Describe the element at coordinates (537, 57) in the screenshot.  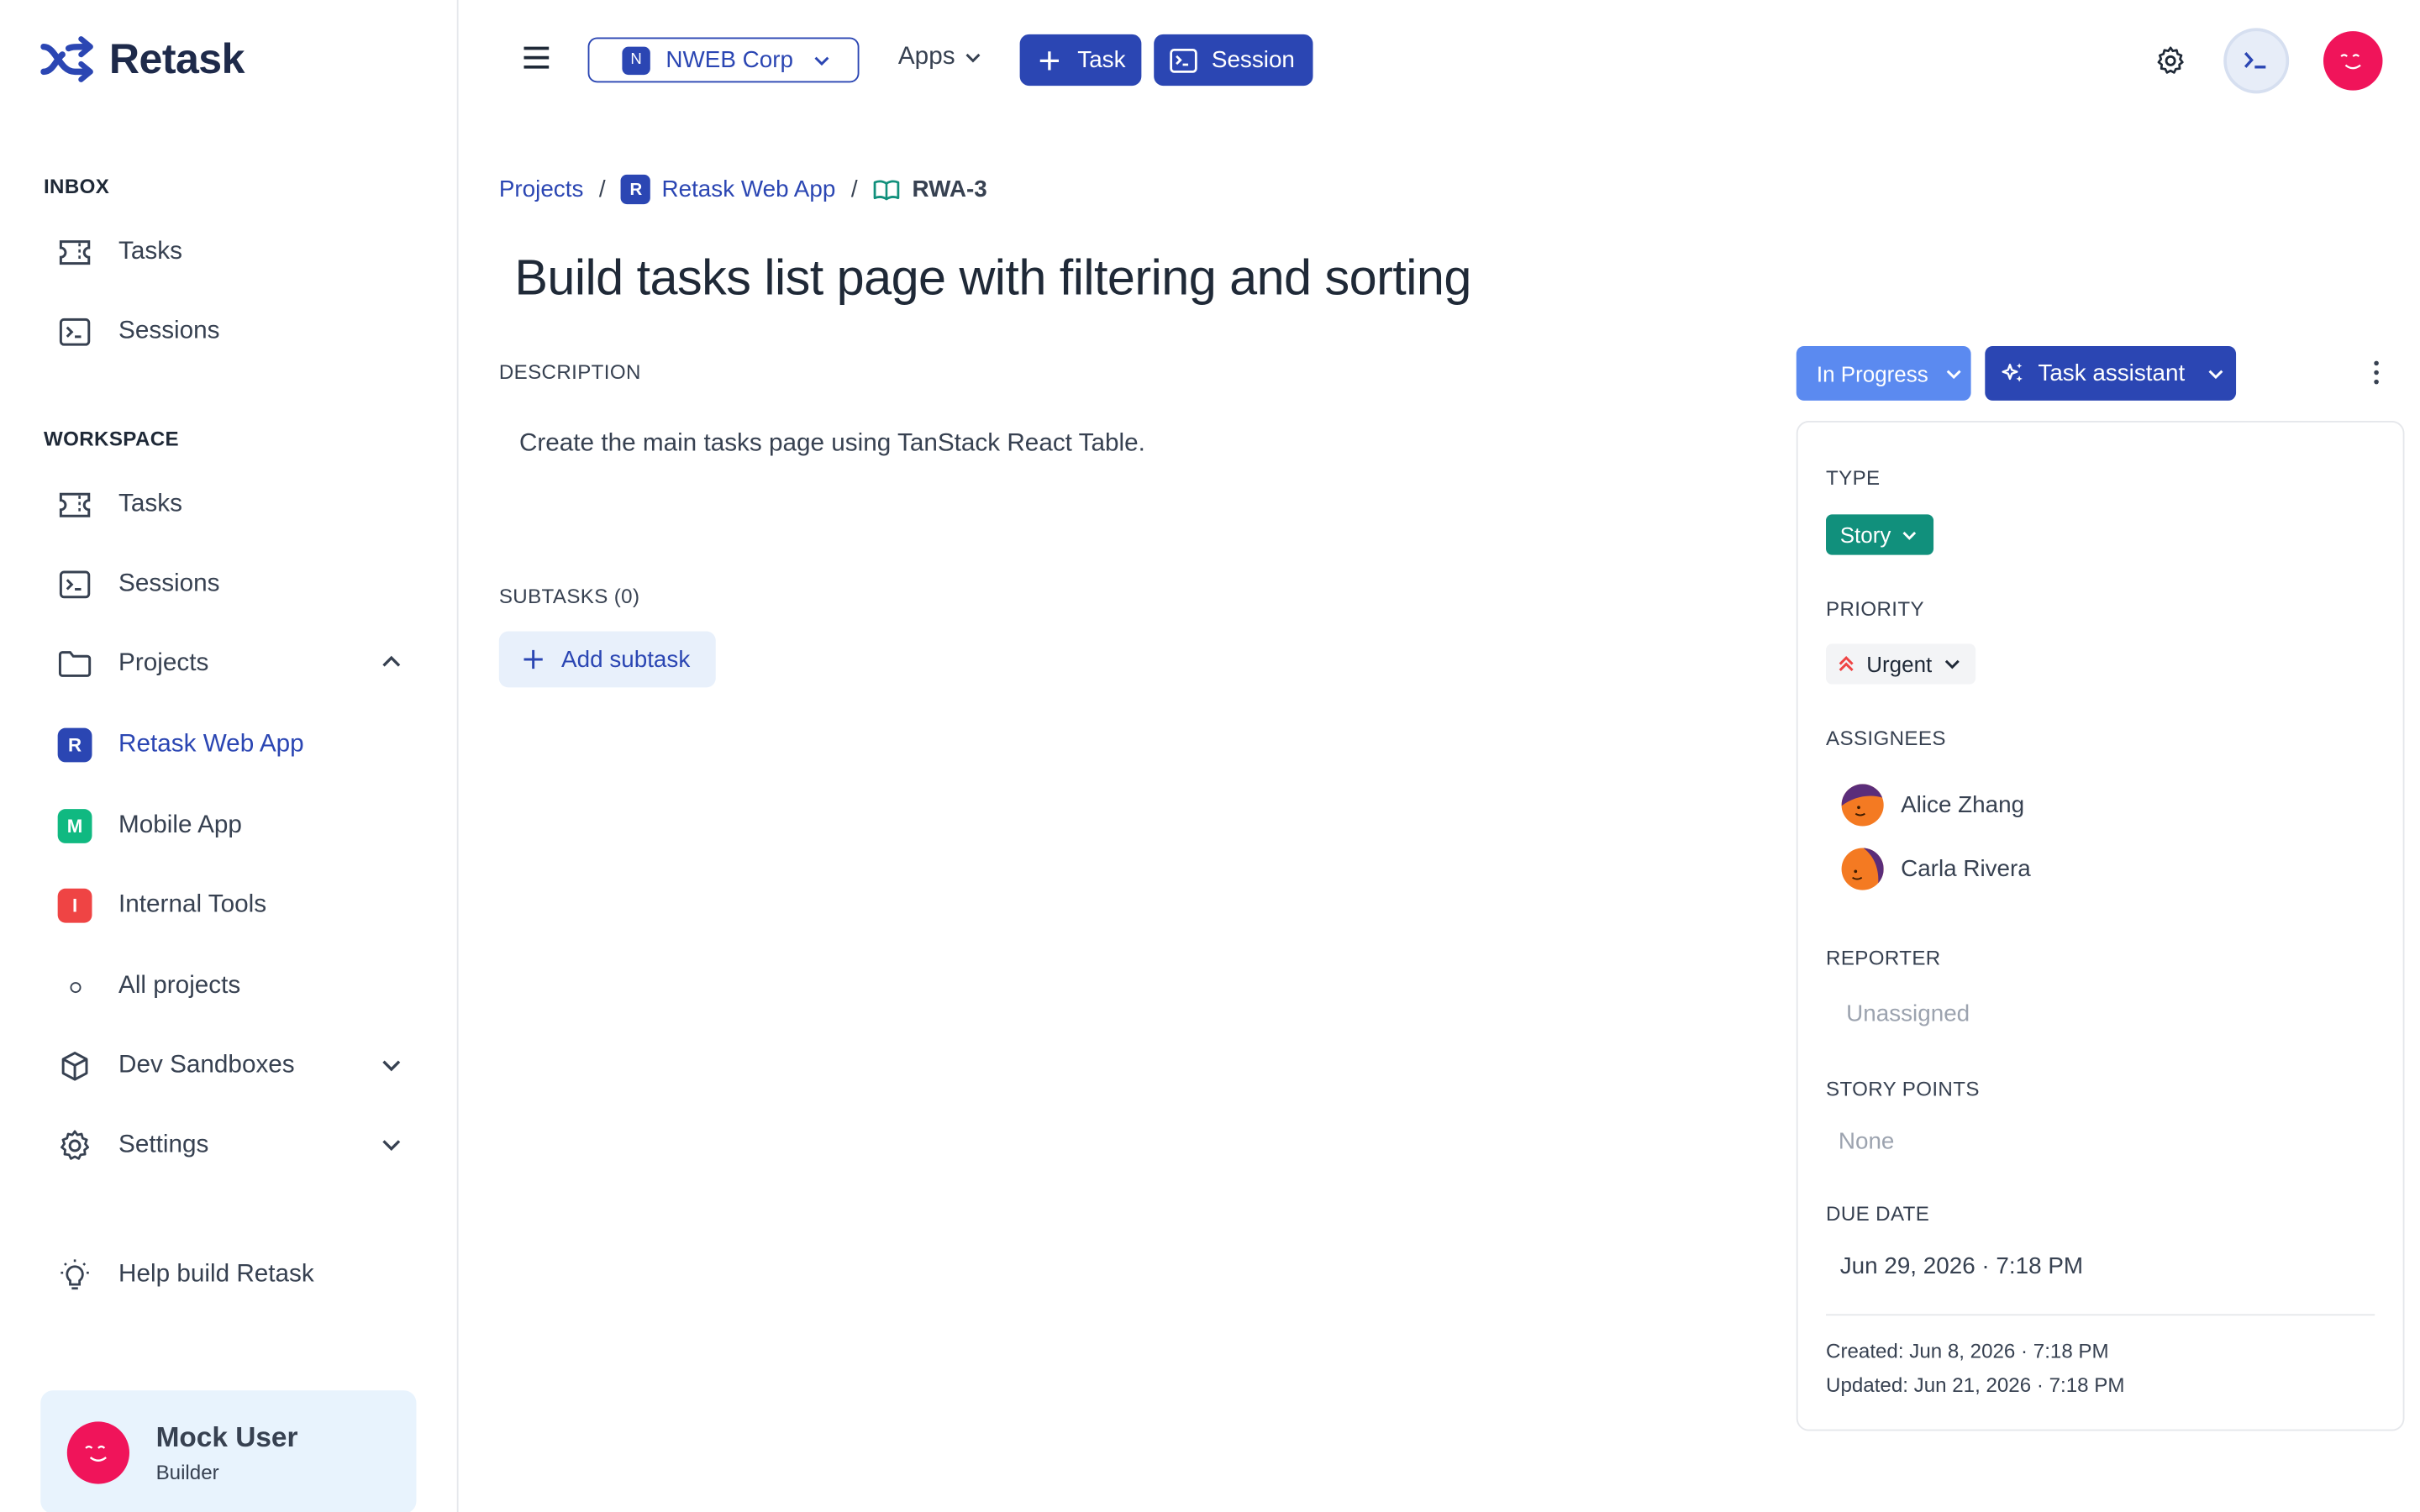
I see `menu-icon` at that location.